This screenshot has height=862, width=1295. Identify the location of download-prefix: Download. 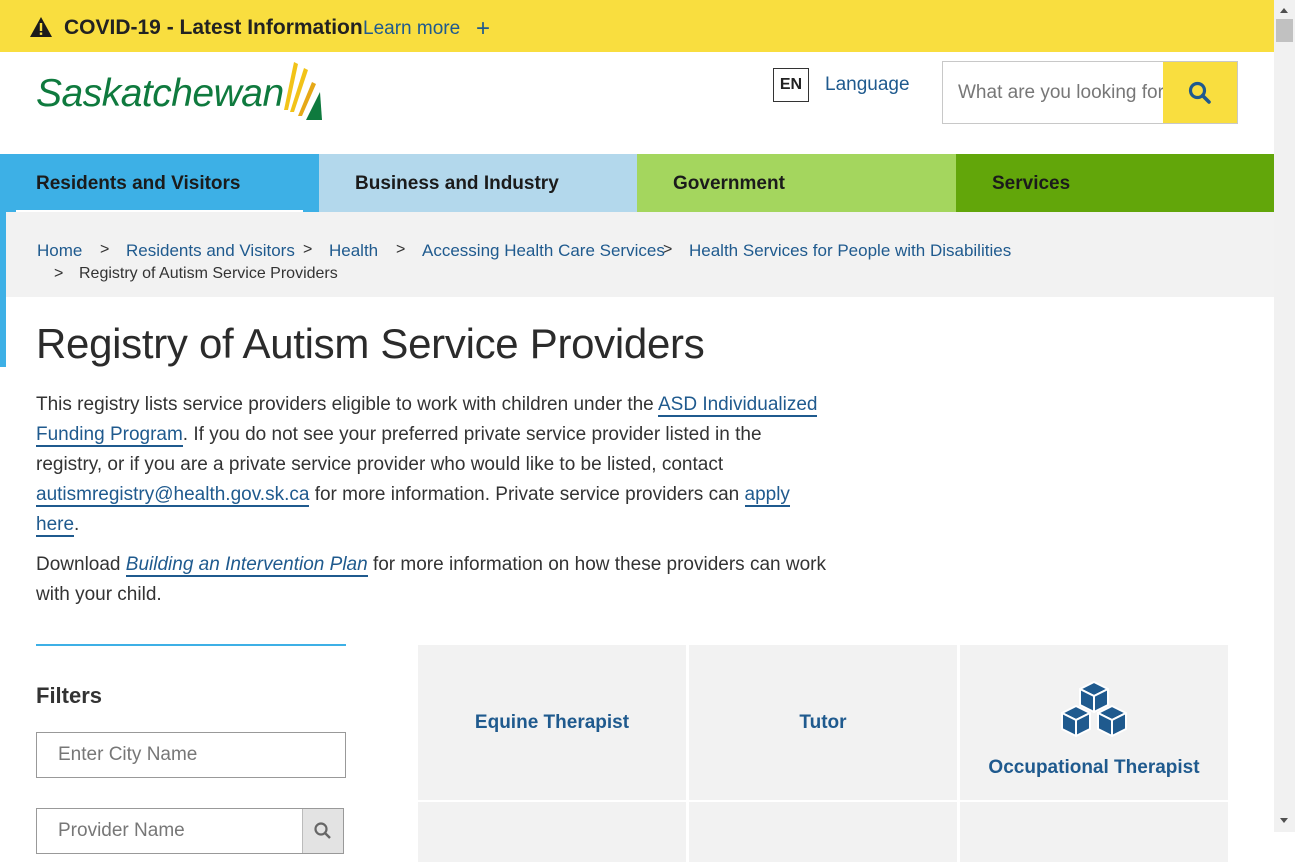
(81, 564).